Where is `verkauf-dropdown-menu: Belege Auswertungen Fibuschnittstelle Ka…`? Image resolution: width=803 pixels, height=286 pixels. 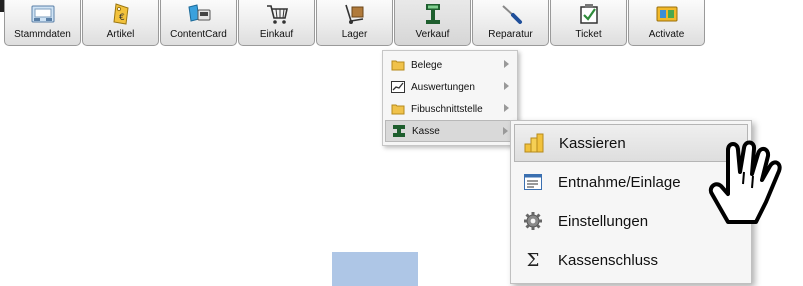
verkauf-dropdown-menu: Belege Auswertungen Fibuschnittstelle Ka… is located at coordinates (450, 98).